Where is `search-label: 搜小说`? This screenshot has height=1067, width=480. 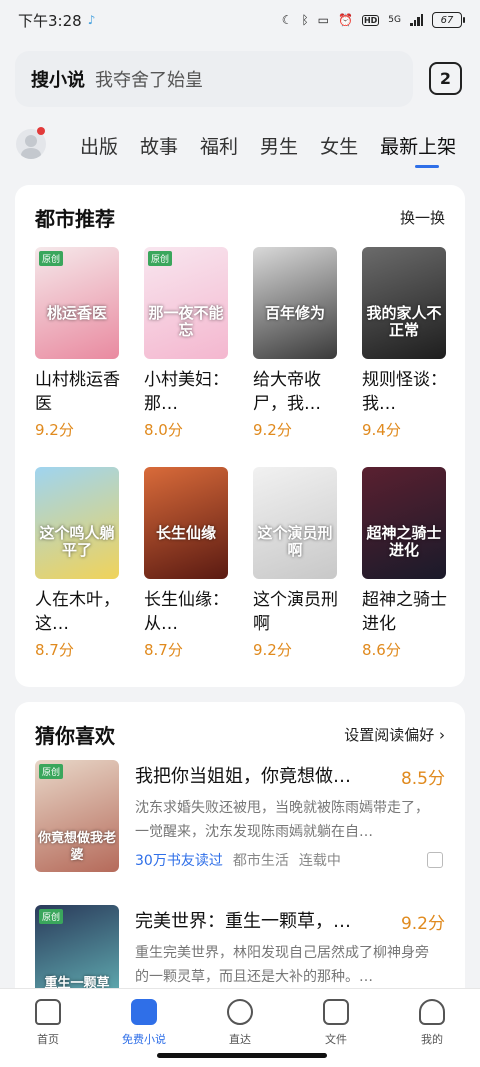 search-label: 搜小说 is located at coordinates (58, 80).